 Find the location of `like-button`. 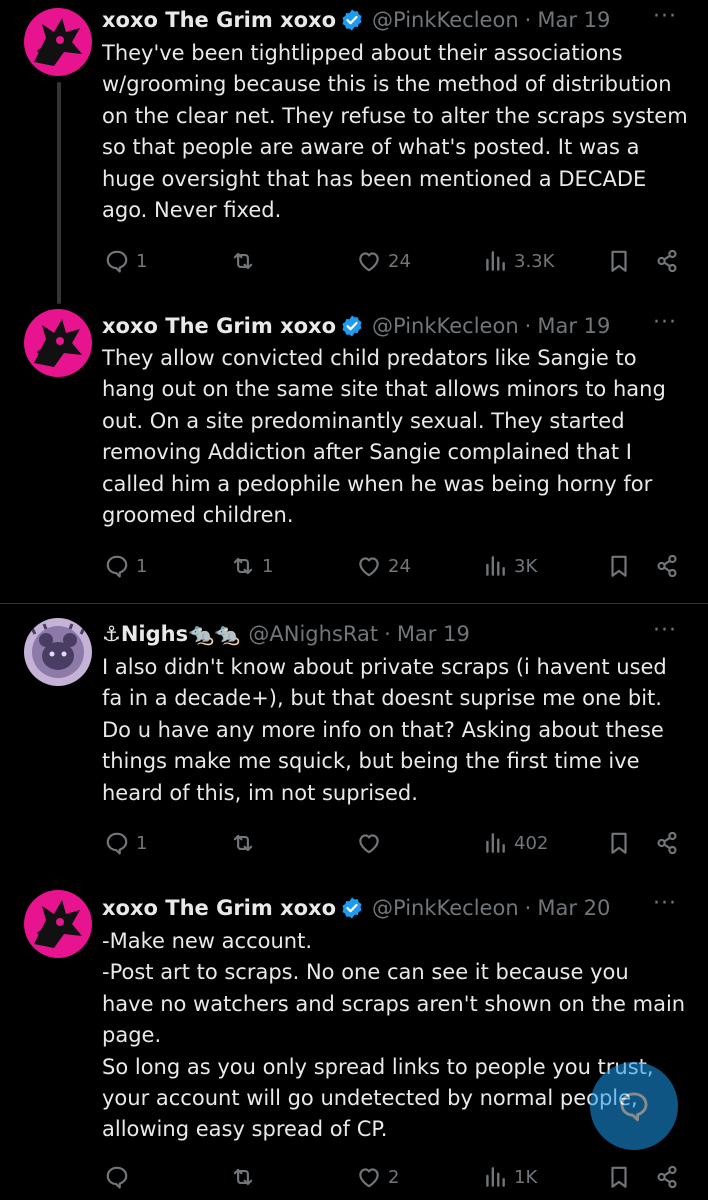

like-button is located at coordinates (372, 843).